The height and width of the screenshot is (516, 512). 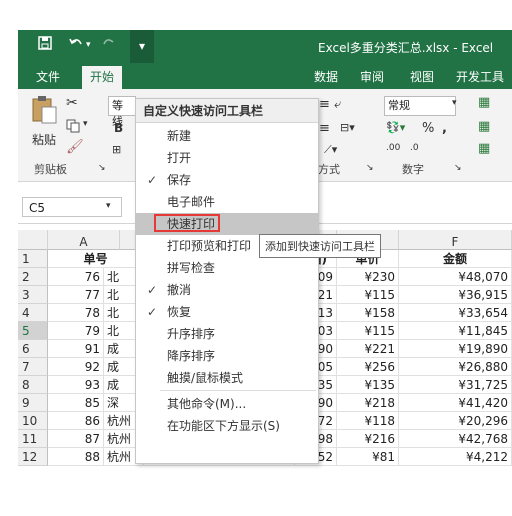 I want to click on menu-item: 在功能区下方显示(S), so click(x=227, y=426).